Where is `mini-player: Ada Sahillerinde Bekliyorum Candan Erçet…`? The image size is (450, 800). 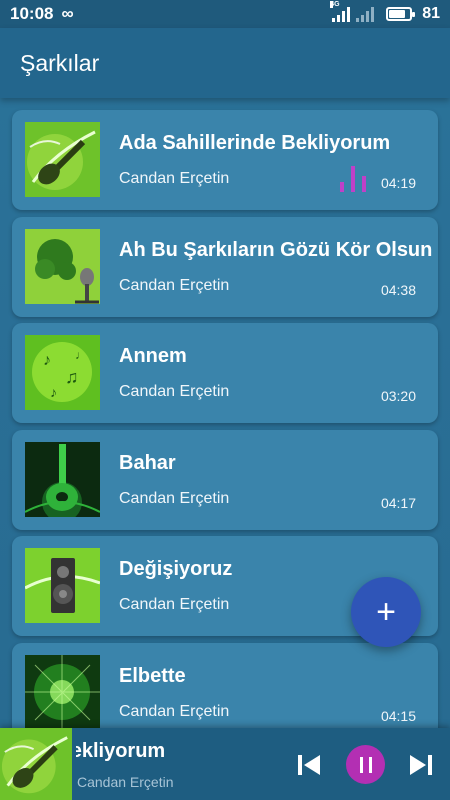
mini-player: Ada Sahillerinde Bekliyorum Candan Erçet… is located at coordinates (225, 764).